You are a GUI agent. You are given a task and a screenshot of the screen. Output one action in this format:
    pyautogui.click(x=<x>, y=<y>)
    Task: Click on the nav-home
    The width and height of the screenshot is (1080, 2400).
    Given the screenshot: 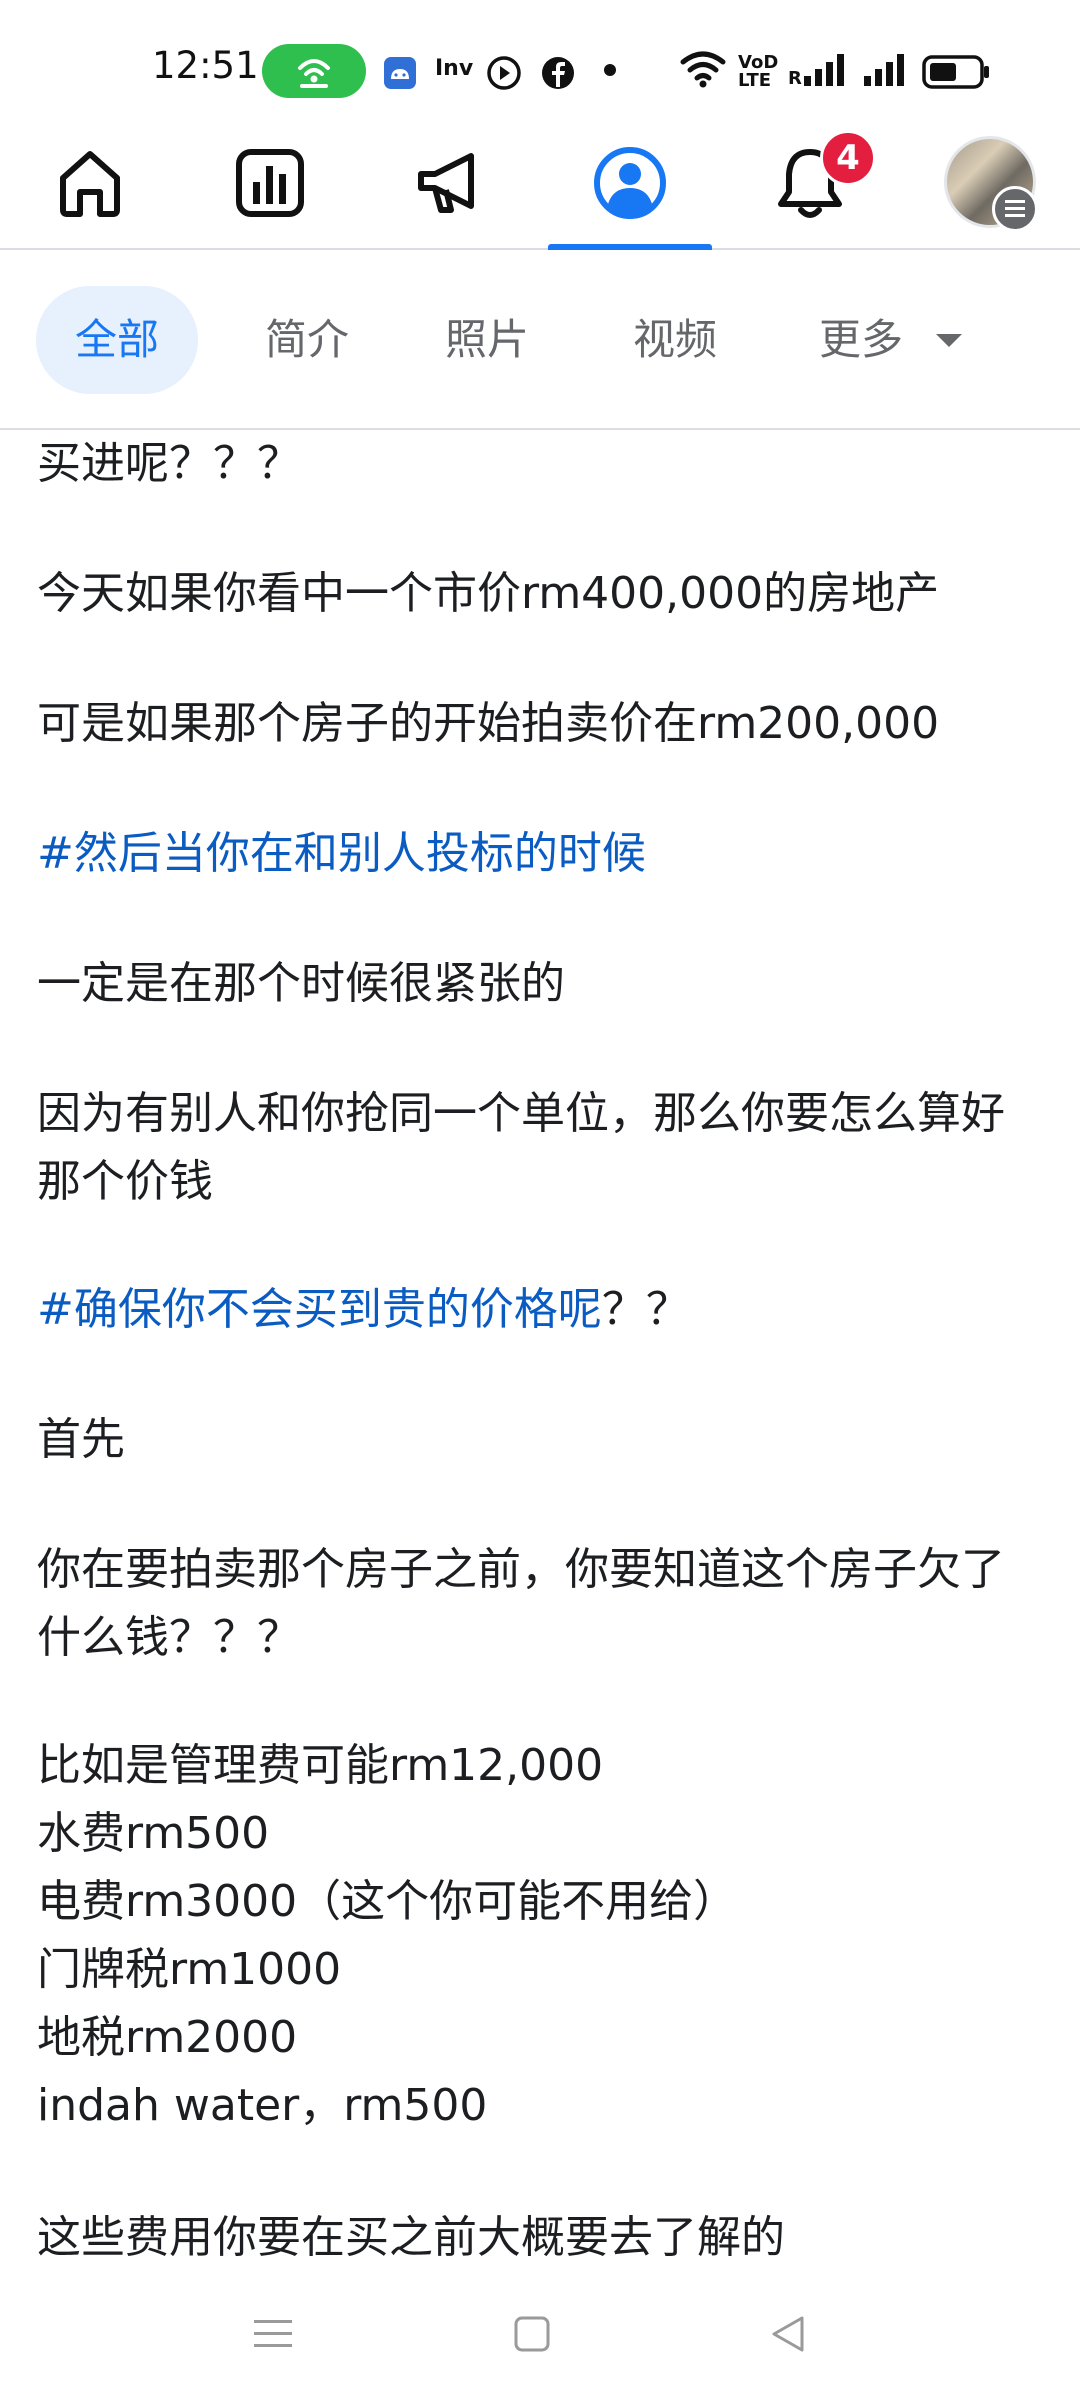 What is the action you would take?
    pyautogui.click(x=90, y=189)
    